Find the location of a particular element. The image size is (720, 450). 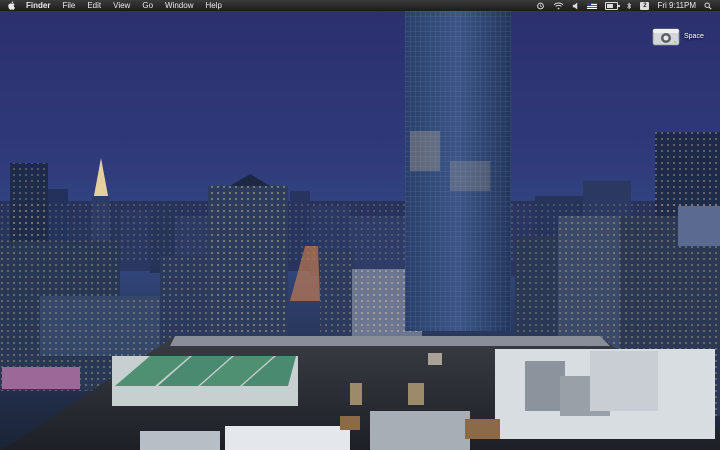

user-icon: 2 is located at coordinates (645, 5).